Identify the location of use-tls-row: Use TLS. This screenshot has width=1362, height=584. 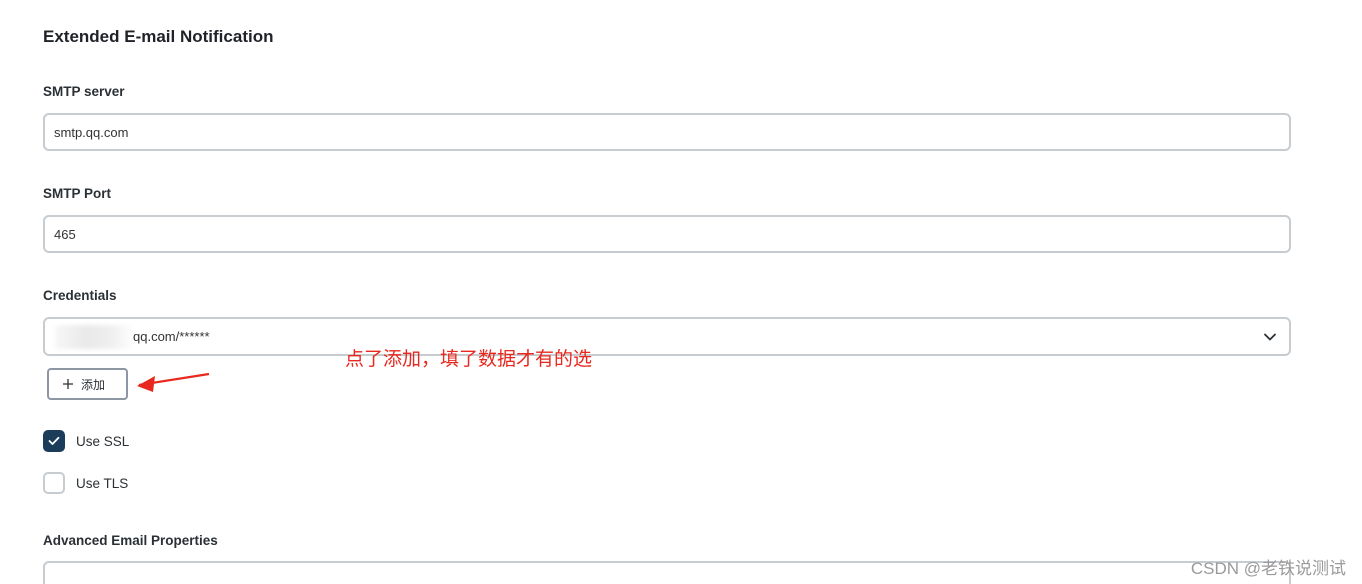
(85, 483).